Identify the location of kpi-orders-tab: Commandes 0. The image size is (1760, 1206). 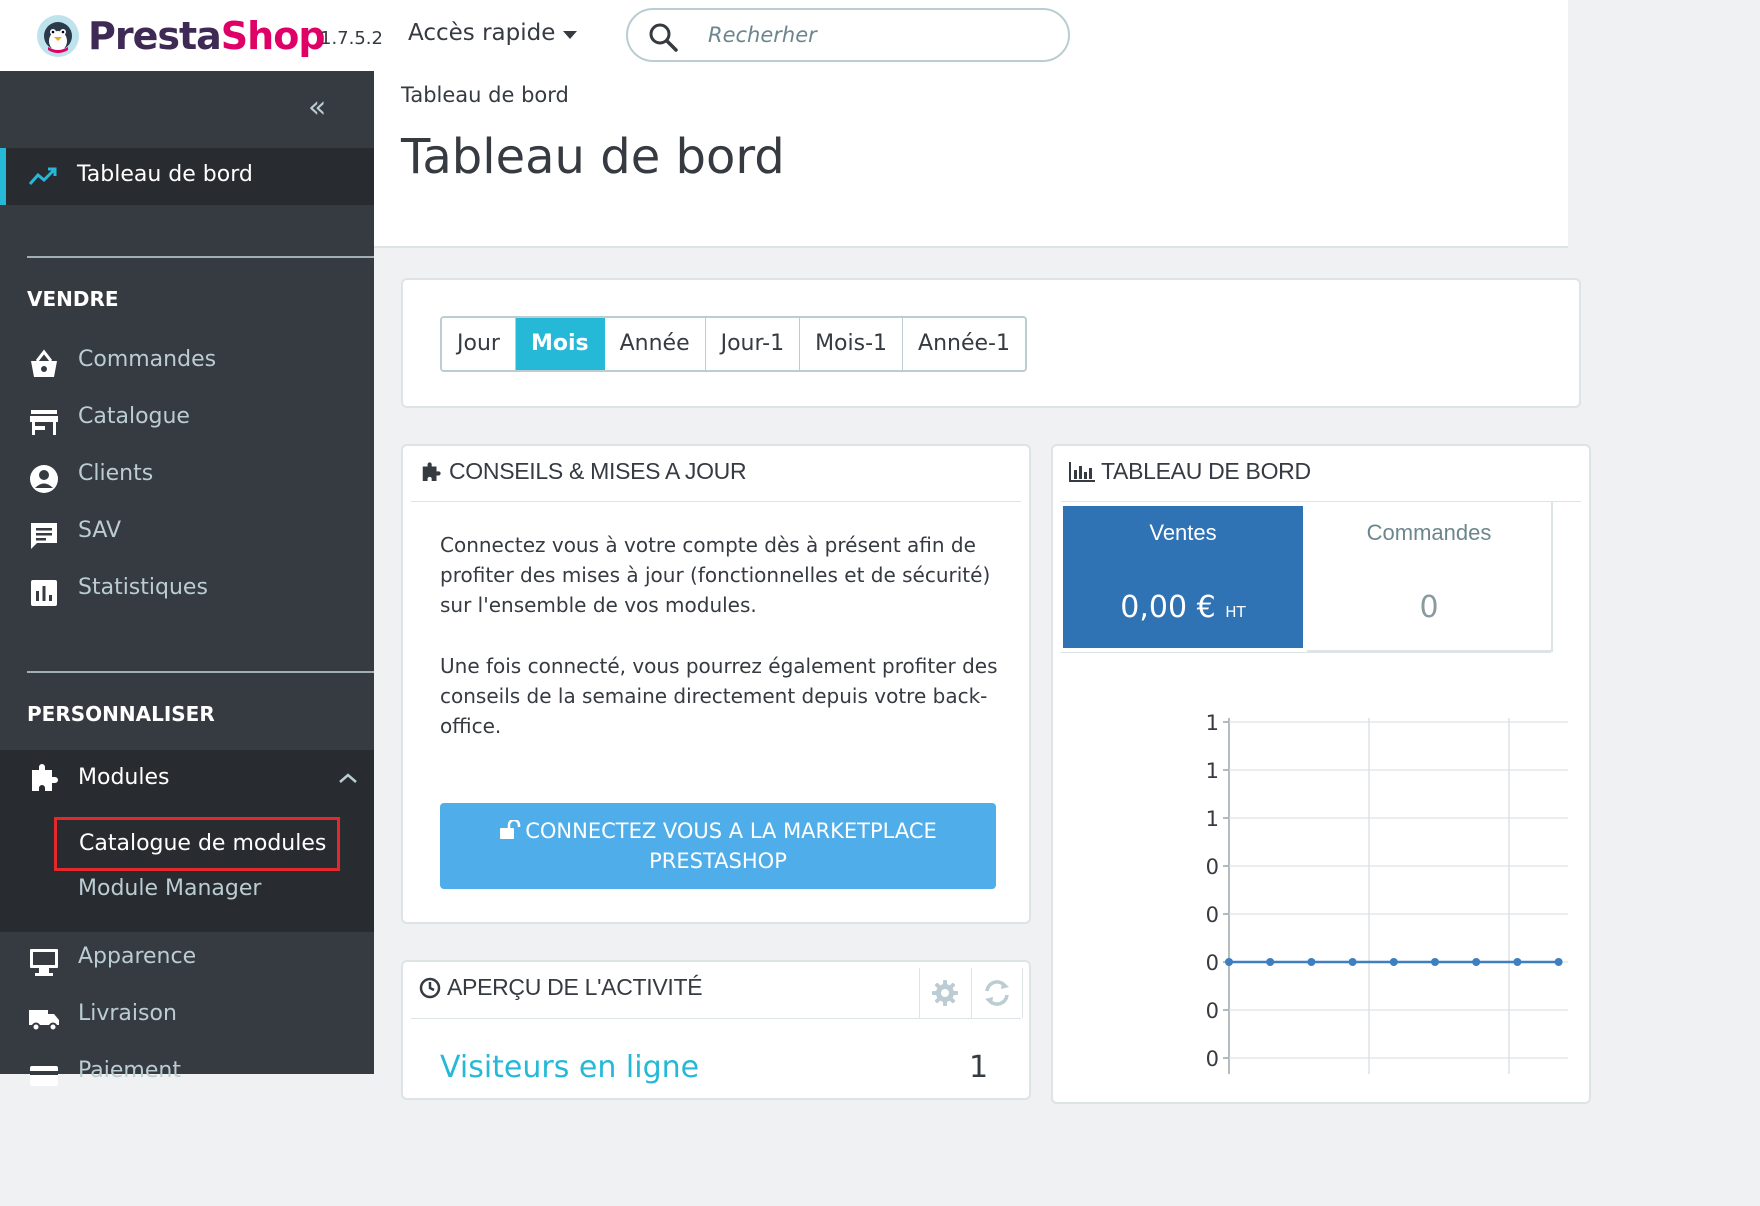
(1430, 577).